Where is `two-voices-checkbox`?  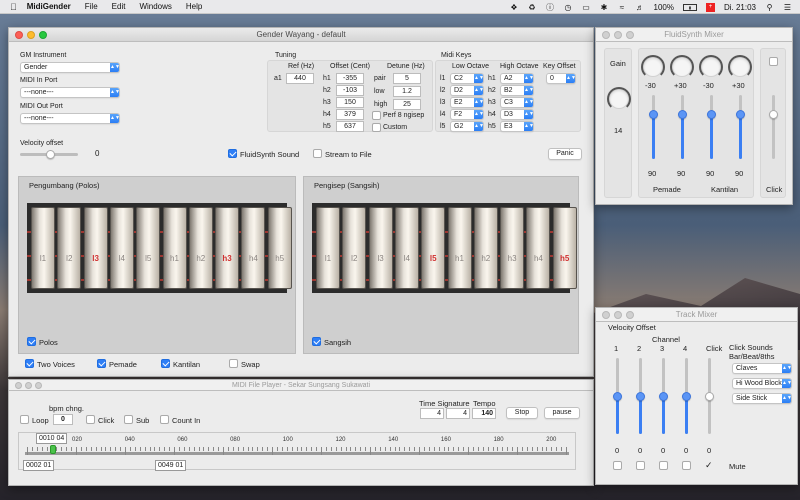 two-voices-checkbox is located at coordinates (29, 363).